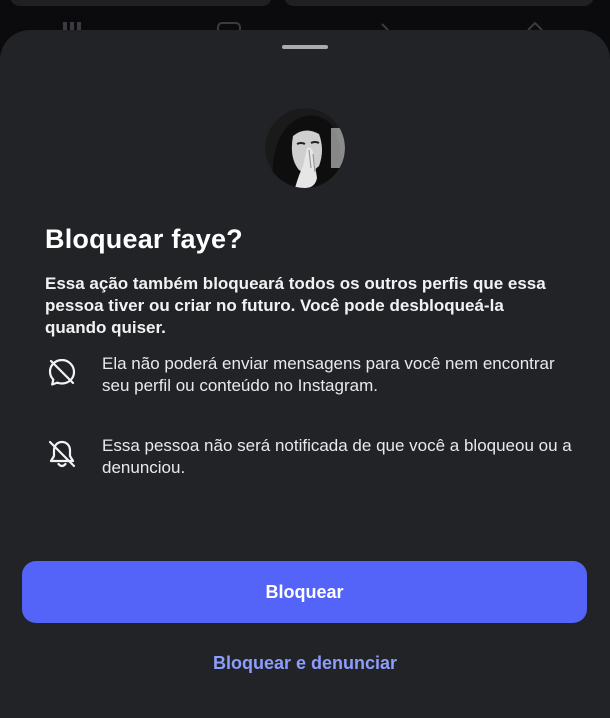  What do you see at coordinates (305, 47) in the screenshot?
I see `drag-handle` at bounding box center [305, 47].